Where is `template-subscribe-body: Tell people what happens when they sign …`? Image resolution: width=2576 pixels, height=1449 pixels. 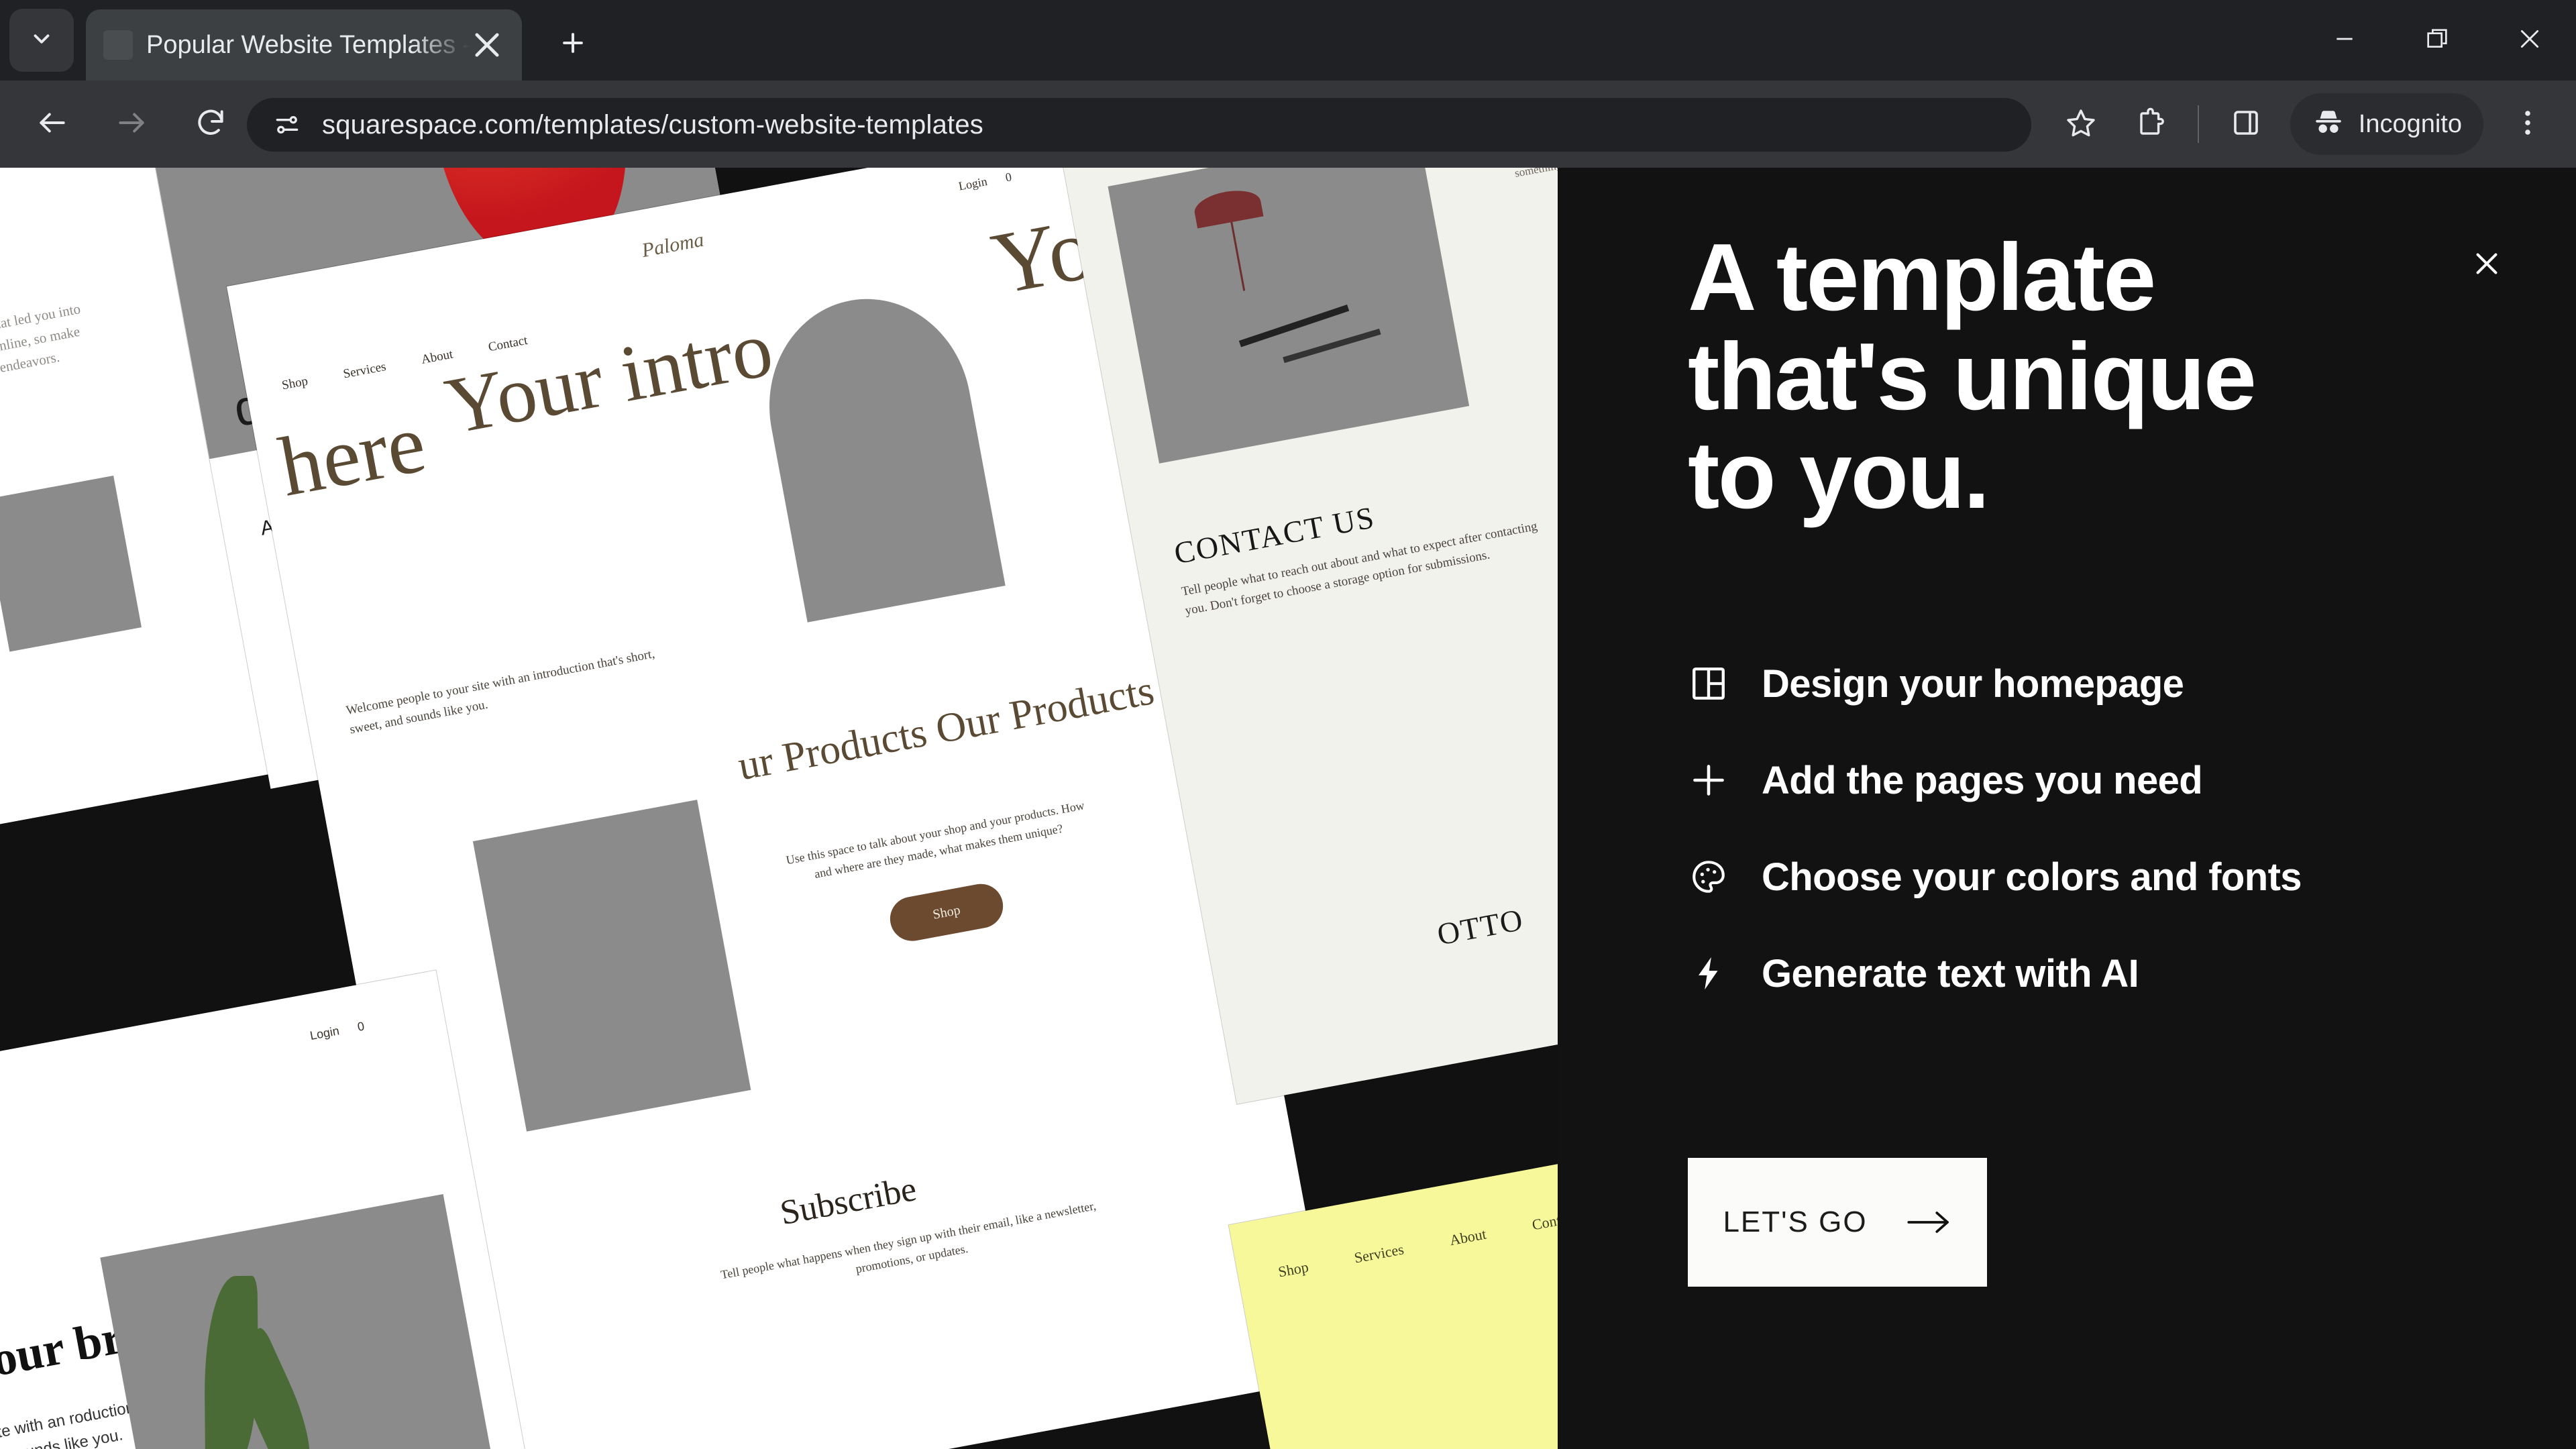
template-subscribe-body: Tell people what happens when they sign … is located at coordinates (908, 1240).